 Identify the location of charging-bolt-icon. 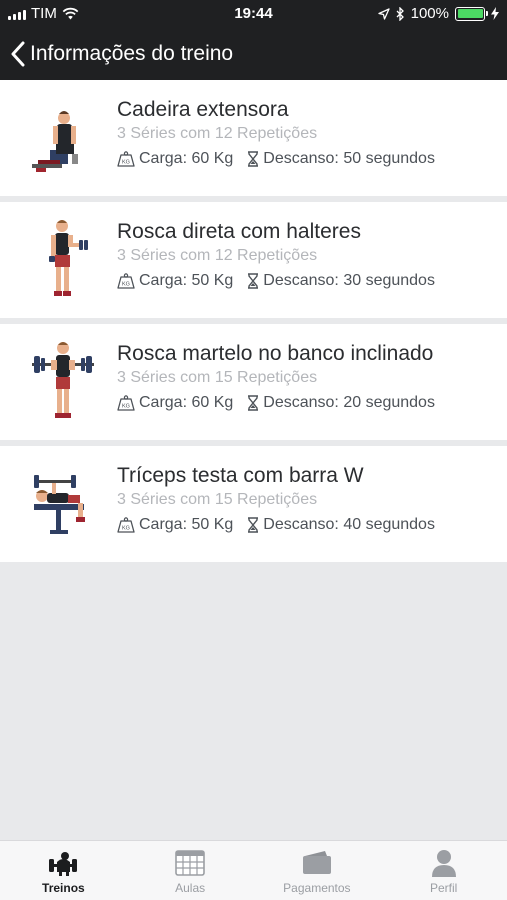
(495, 13).